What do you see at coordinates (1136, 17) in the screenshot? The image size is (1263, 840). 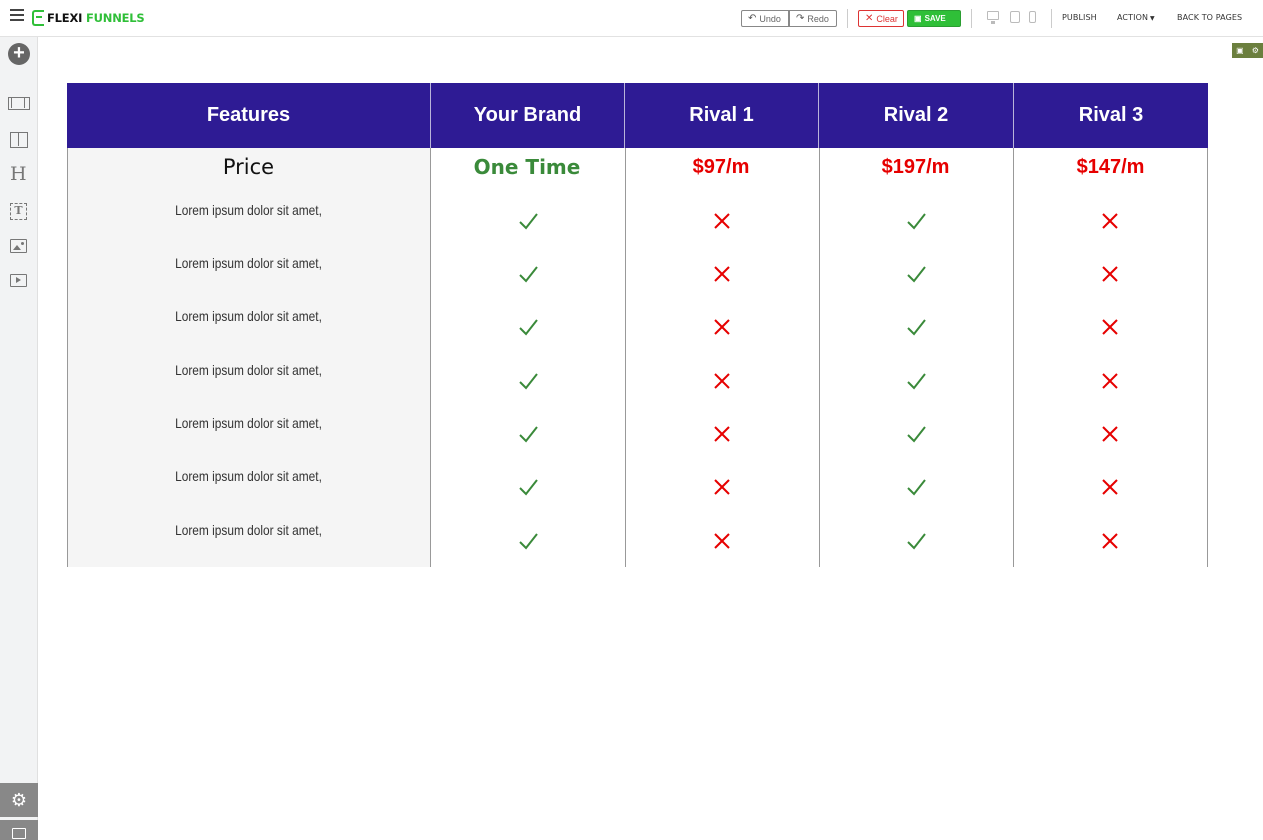 I see `action-dropdown: ACTION ▼` at bounding box center [1136, 17].